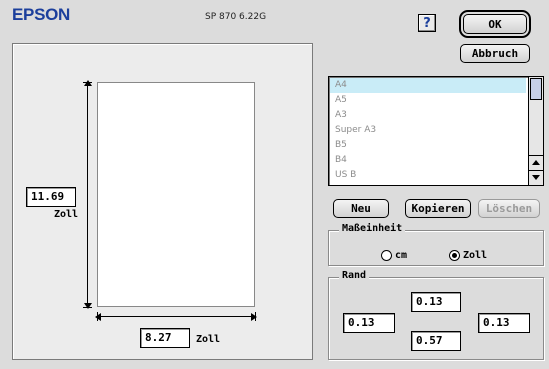 The image size is (549, 369). What do you see at coordinates (454, 255) in the screenshot?
I see `unit-zoll-radio` at bounding box center [454, 255].